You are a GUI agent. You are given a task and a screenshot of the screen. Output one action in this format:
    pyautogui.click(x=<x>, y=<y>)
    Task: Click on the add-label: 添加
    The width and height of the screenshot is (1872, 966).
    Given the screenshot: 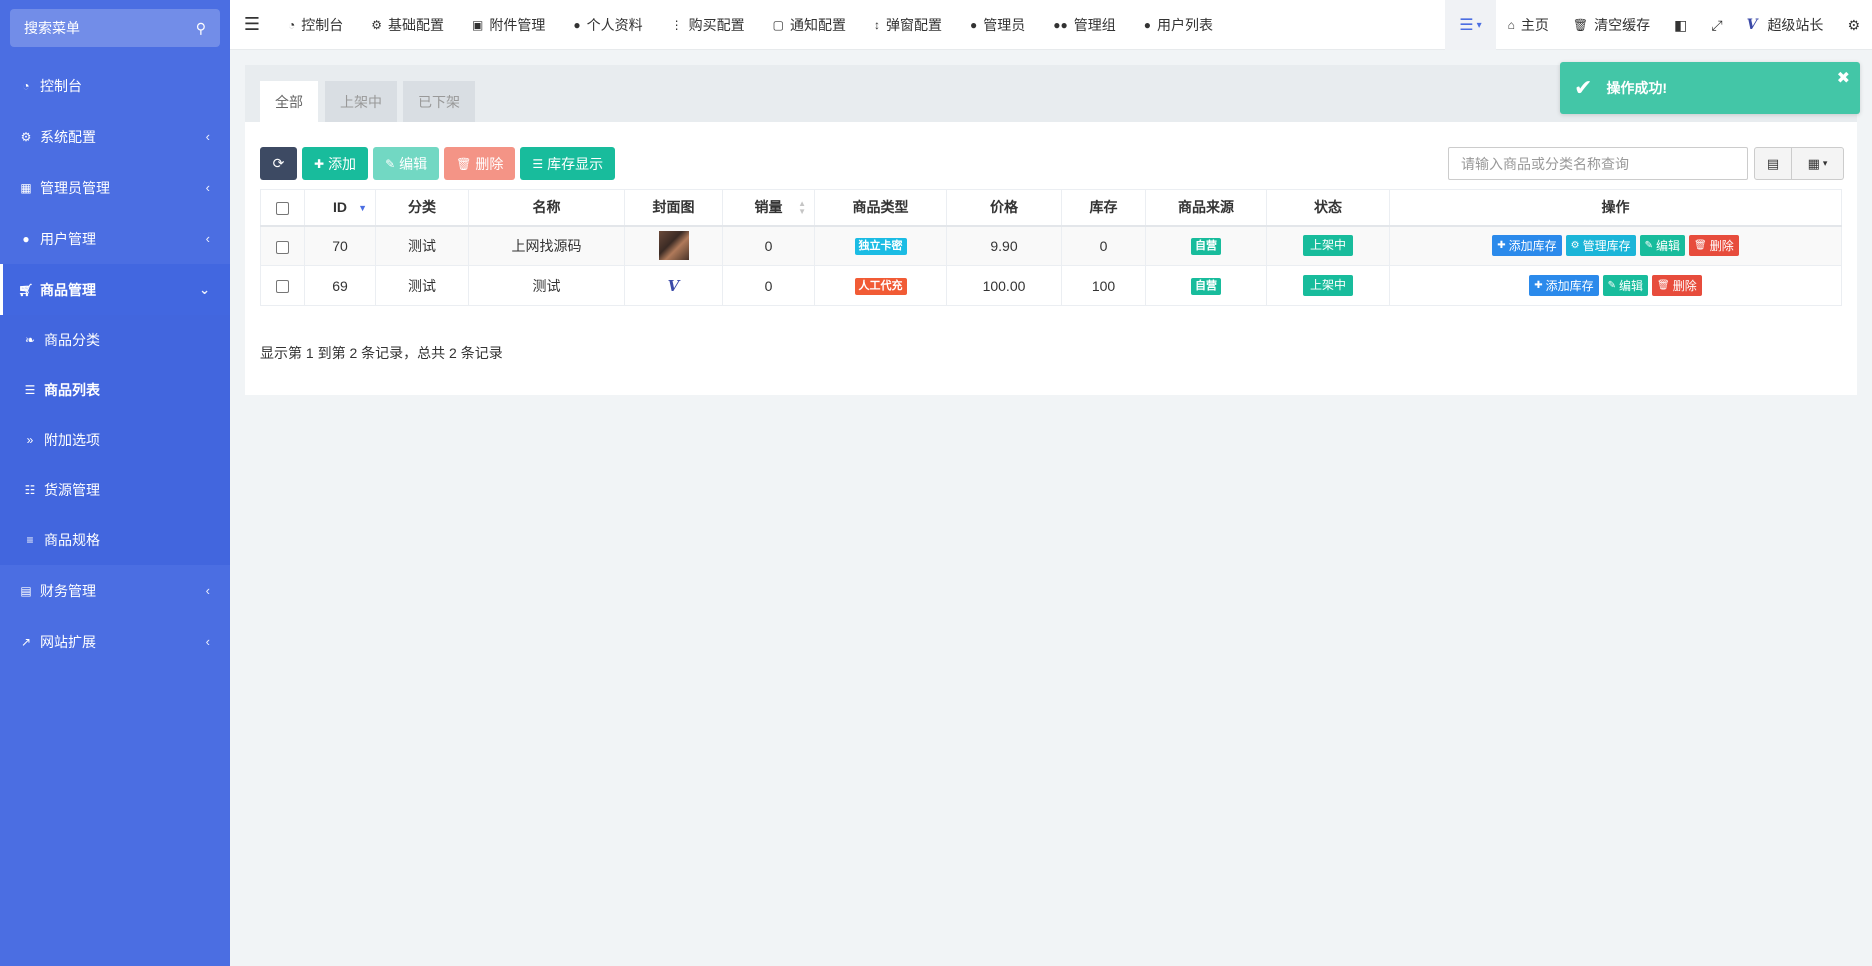 What is the action you would take?
    pyautogui.click(x=342, y=163)
    